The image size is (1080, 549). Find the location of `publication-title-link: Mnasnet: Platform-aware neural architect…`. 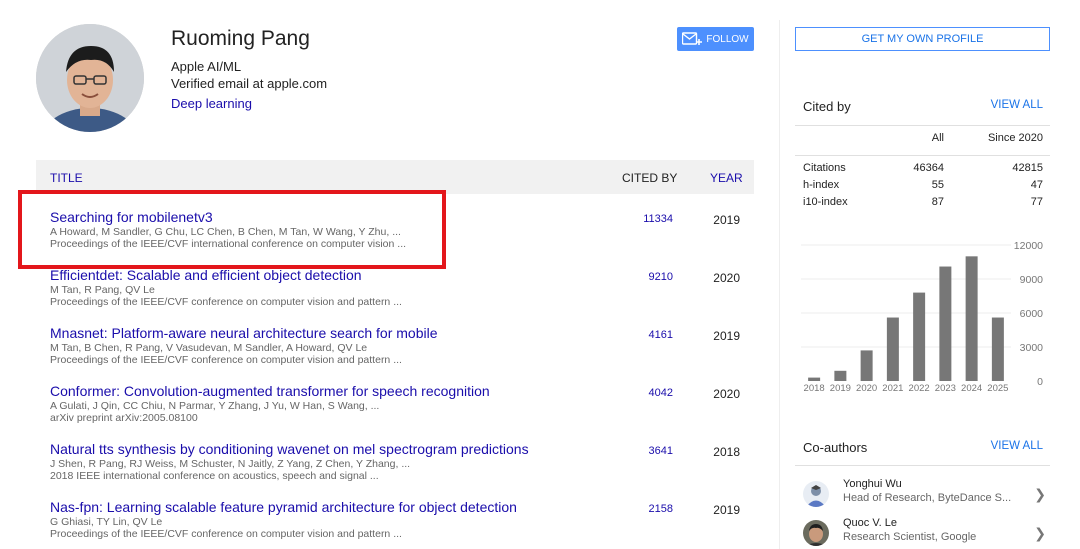

publication-title-link: Mnasnet: Platform-aware neural architect… is located at coordinates (244, 333).